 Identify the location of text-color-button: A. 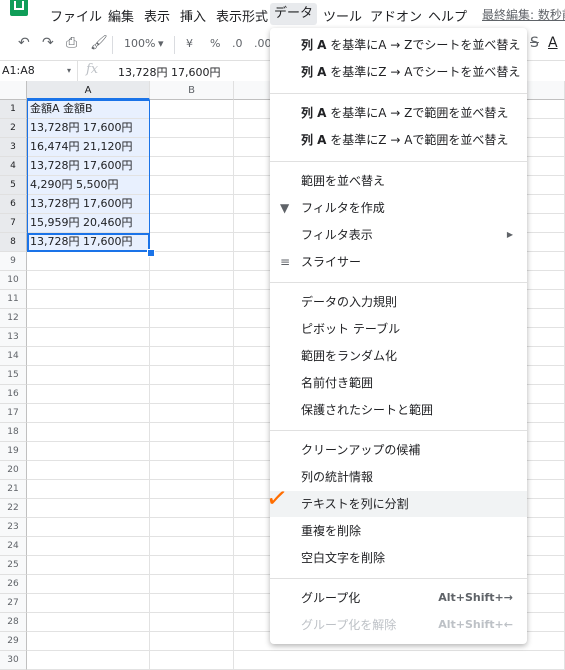
(553, 43).